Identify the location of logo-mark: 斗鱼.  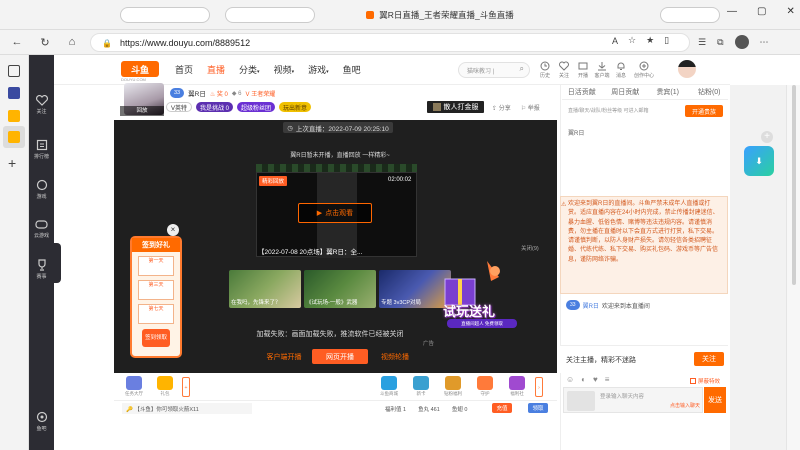
(140, 69).